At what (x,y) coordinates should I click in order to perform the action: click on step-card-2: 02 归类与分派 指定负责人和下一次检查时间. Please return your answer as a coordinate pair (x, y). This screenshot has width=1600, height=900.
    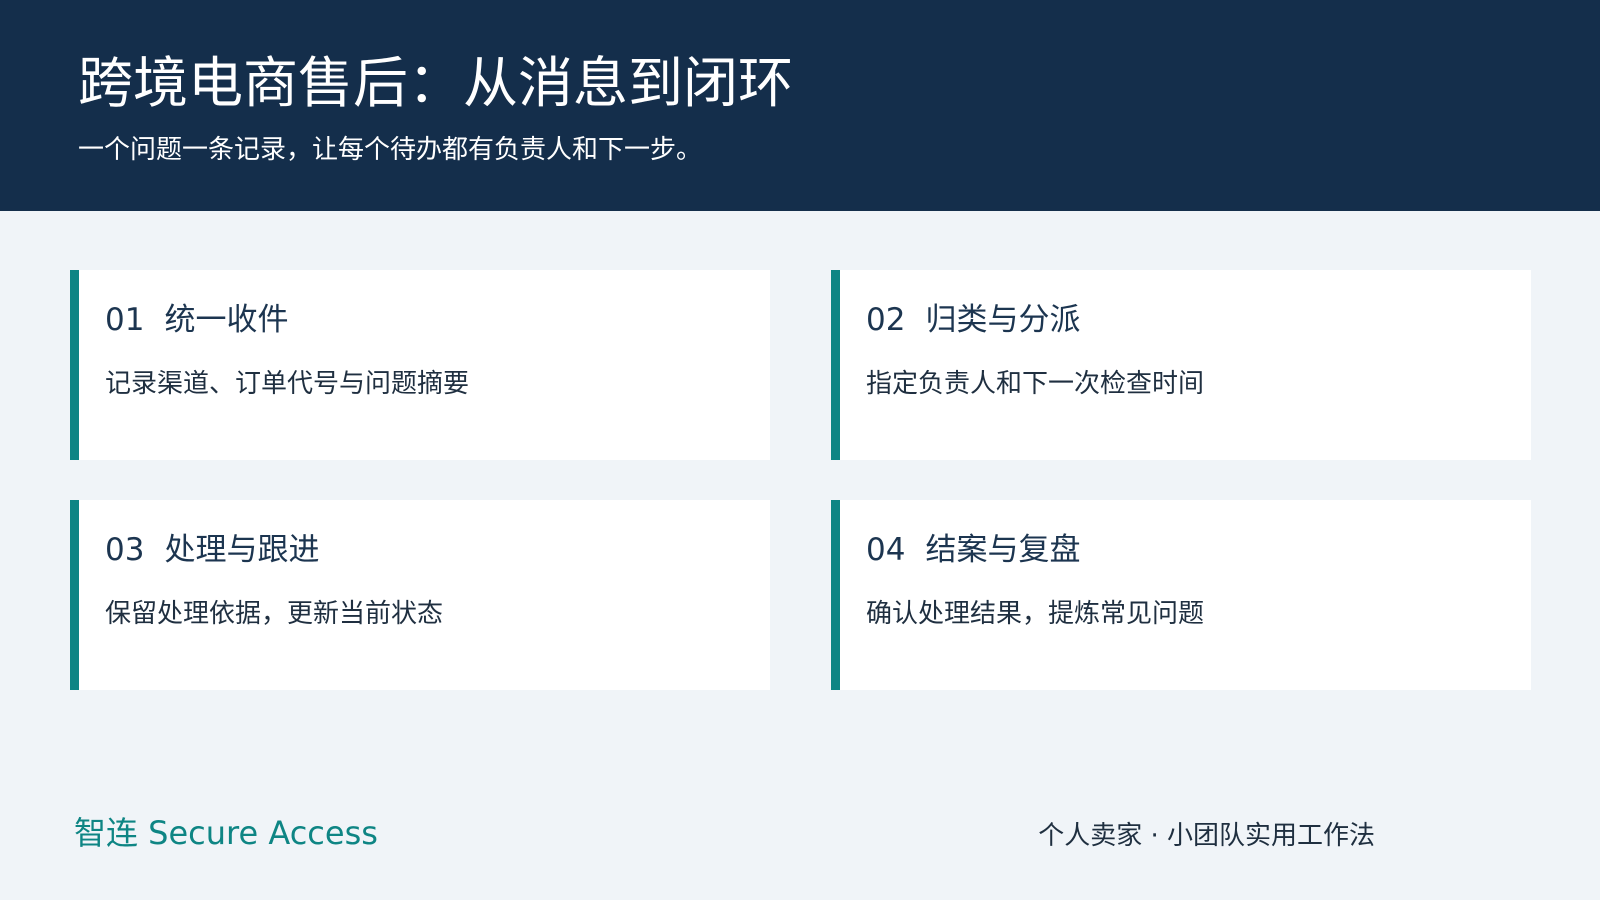
    Looking at the image, I should click on (1181, 365).